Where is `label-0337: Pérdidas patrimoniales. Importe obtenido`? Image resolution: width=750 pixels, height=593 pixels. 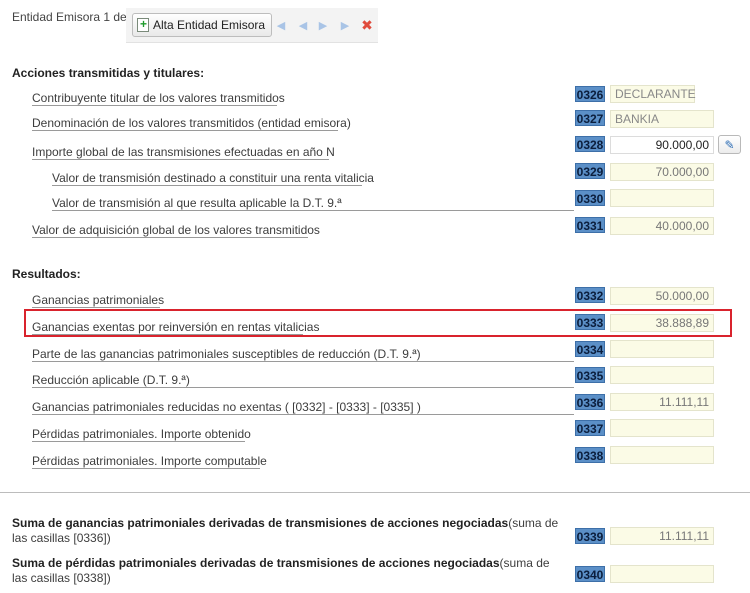 label-0337: Pérdidas patrimoniales. Importe obtenido is located at coordinates (141, 434).